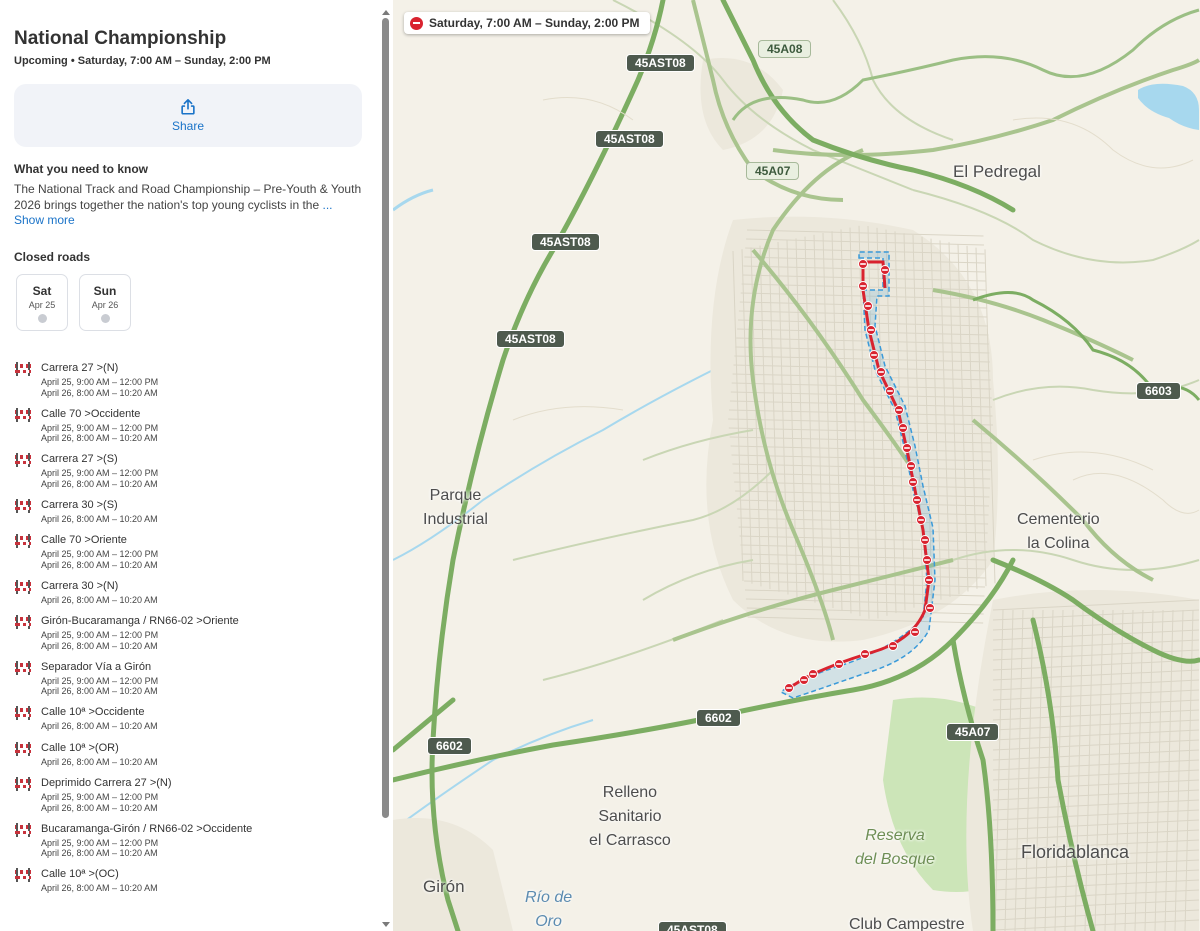 The width and height of the screenshot is (1200, 931). I want to click on time-range-label: Saturday, 7:00 AM – Sunday, 2:00 PM, so click(534, 23).